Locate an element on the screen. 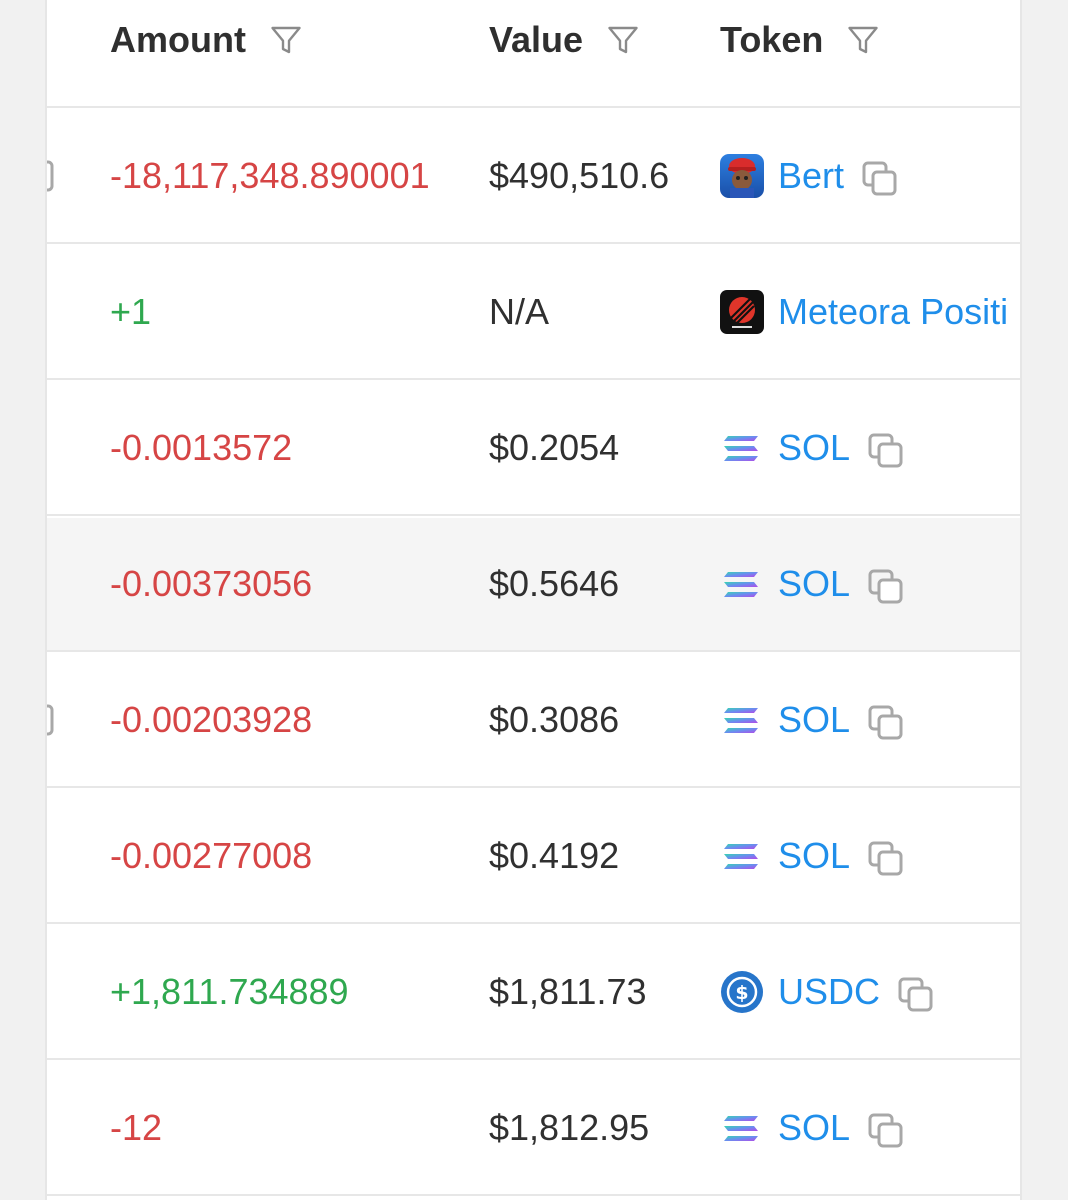 The width and height of the screenshot is (1068, 1200). amount-cell: -0.00277008 is located at coordinates (211, 855).